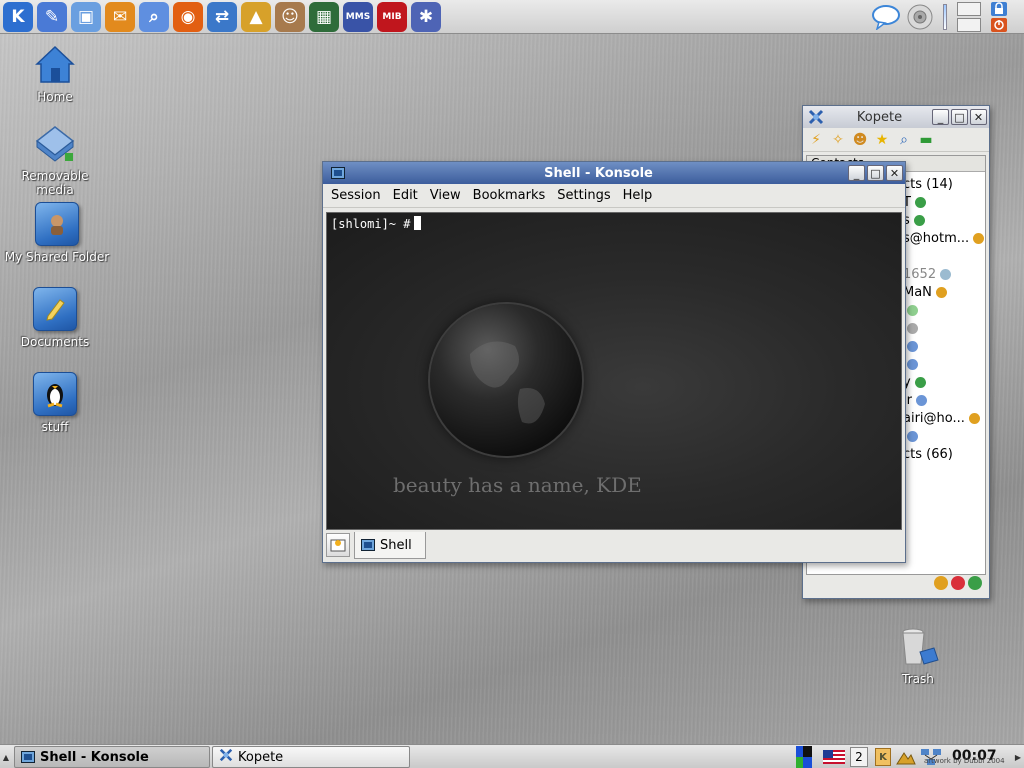 Image resolution: width=1024 pixels, height=768 pixels. What do you see at coordinates (883, 757) in the screenshot?
I see `klipper-icon: K` at bounding box center [883, 757].